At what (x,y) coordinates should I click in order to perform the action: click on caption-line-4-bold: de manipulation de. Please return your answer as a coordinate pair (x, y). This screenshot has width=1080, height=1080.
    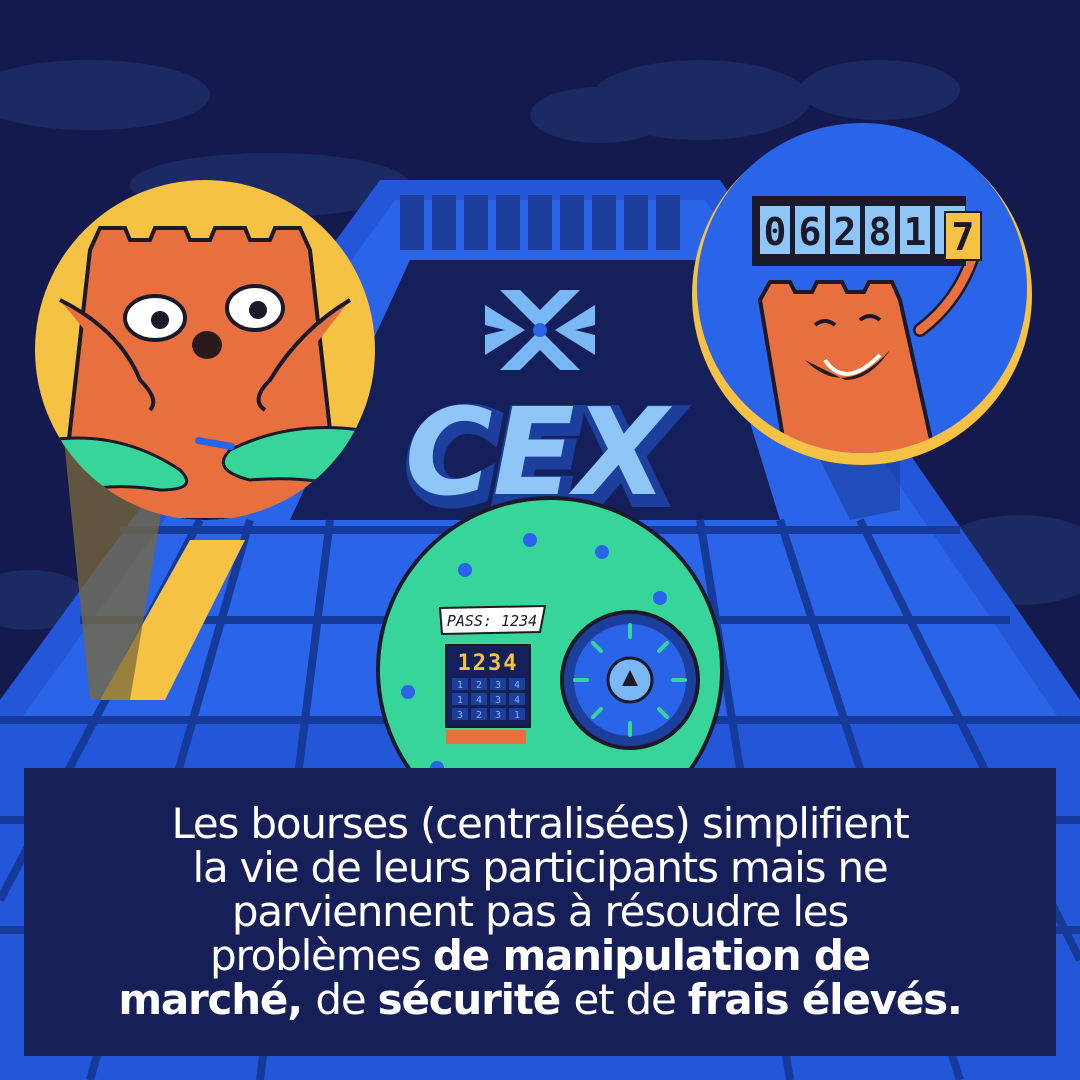
    Looking at the image, I should click on (651, 955).